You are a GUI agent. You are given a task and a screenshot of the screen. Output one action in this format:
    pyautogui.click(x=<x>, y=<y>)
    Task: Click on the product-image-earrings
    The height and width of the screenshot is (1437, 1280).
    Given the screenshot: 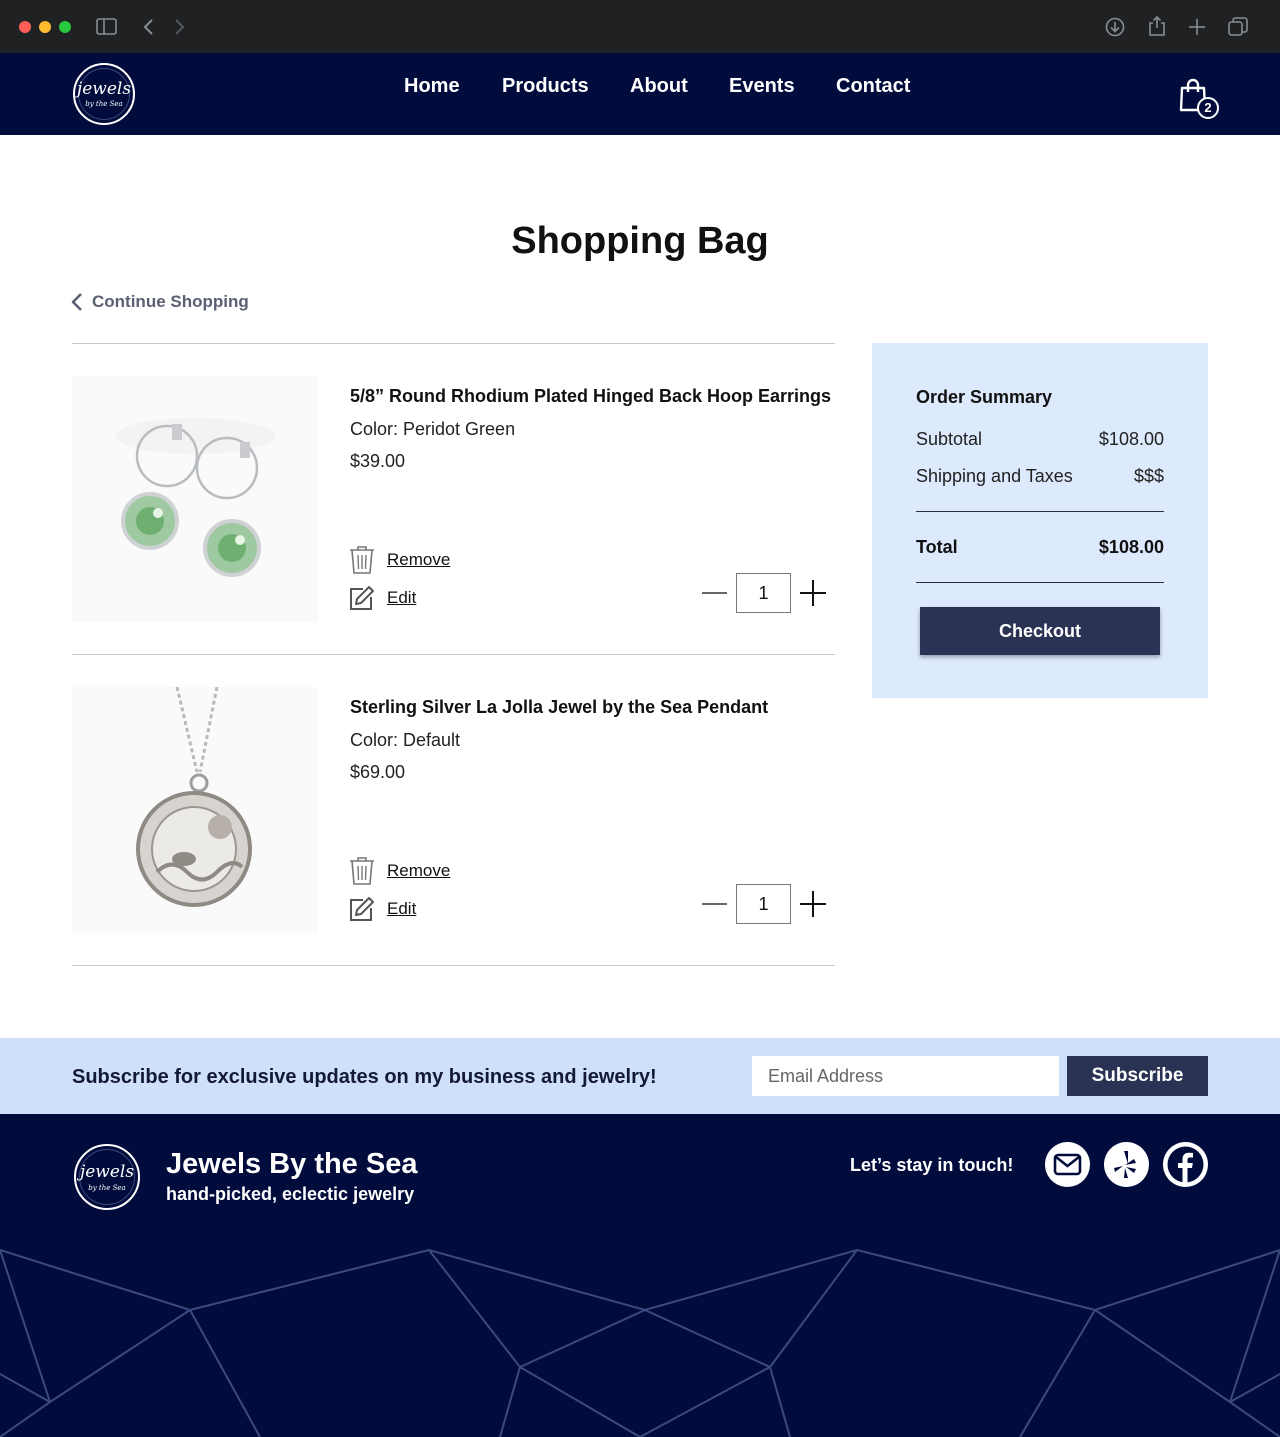 What is the action you would take?
    pyautogui.click(x=195, y=499)
    